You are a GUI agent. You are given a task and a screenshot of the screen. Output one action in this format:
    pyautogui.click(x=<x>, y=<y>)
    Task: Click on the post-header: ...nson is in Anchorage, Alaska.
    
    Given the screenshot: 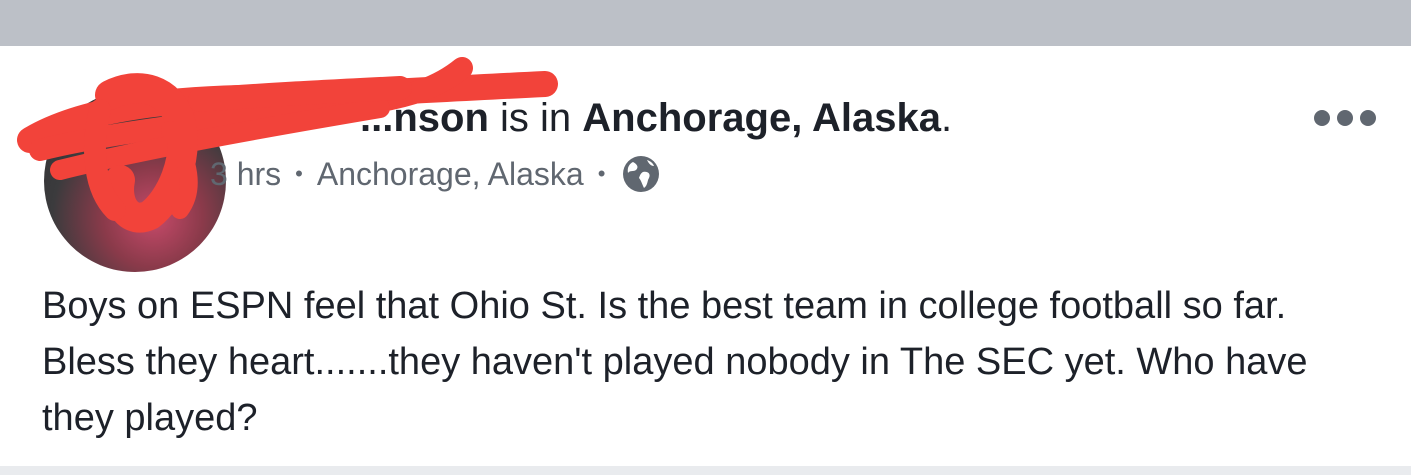 What is the action you would take?
    pyautogui.click(x=656, y=118)
    